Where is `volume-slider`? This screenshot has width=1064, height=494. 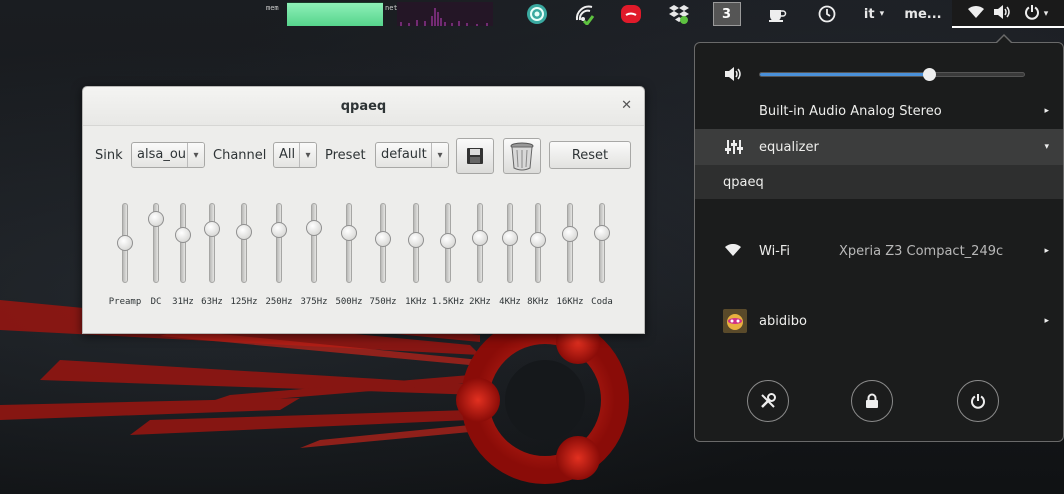 volume-slider is located at coordinates (892, 74).